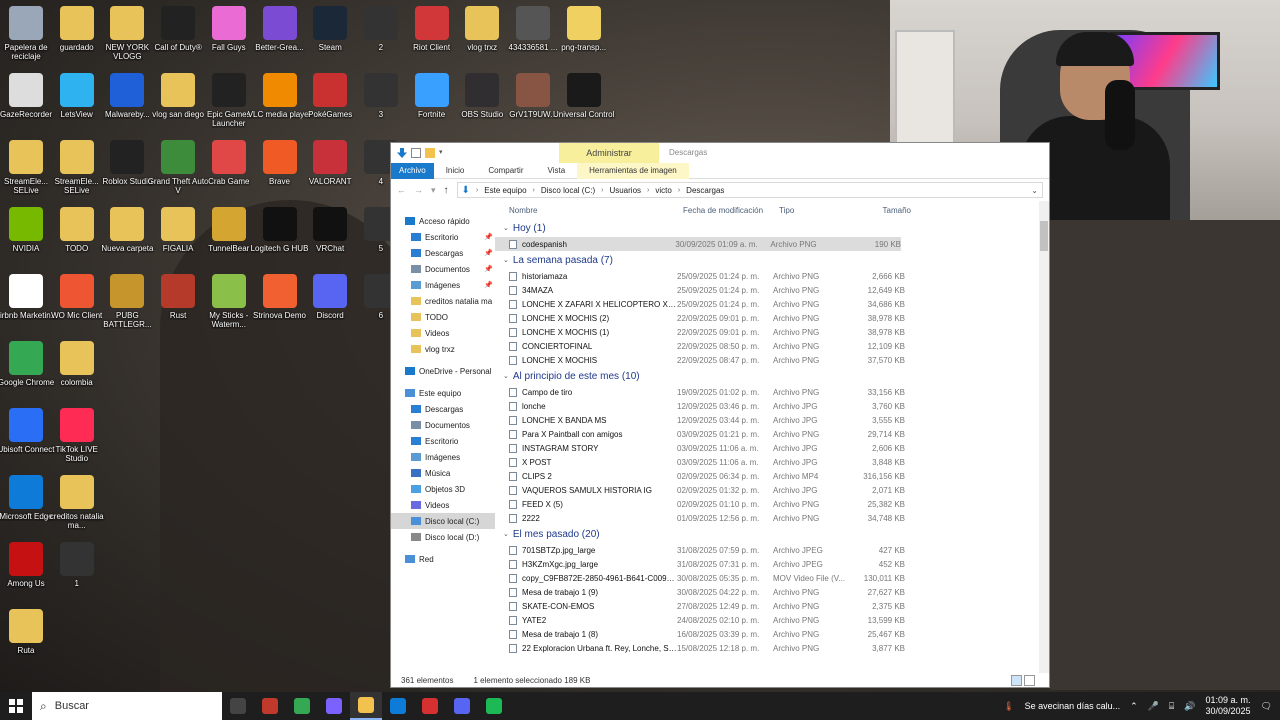  What do you see at coordinates (596, 210) in the screenshot?
I see `column-name: Nombre` at bounding box center [596, 210].